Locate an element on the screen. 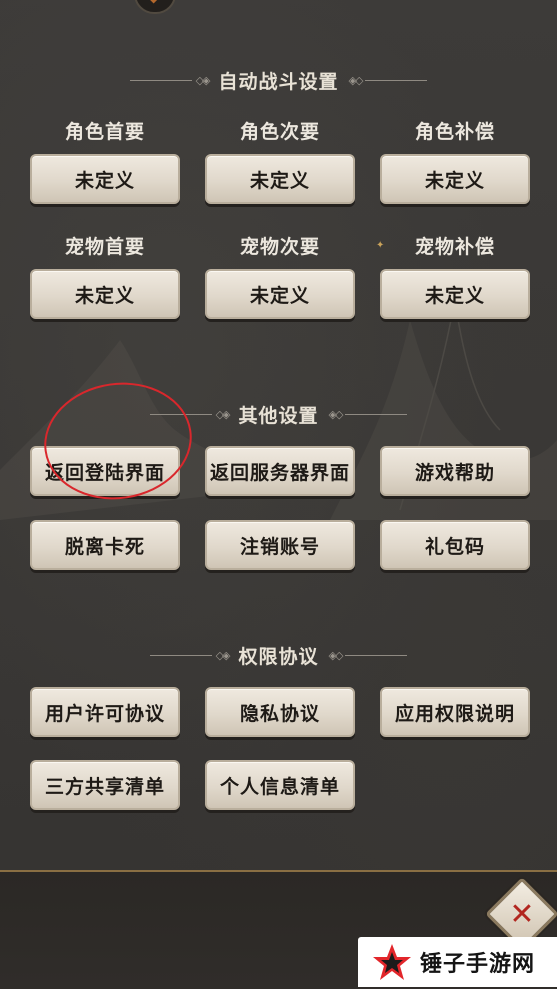 Image resolution: width=557 pixels, height=989 pixels. role-secondary-label: 角色次要 is located at coordinates (279, 132).